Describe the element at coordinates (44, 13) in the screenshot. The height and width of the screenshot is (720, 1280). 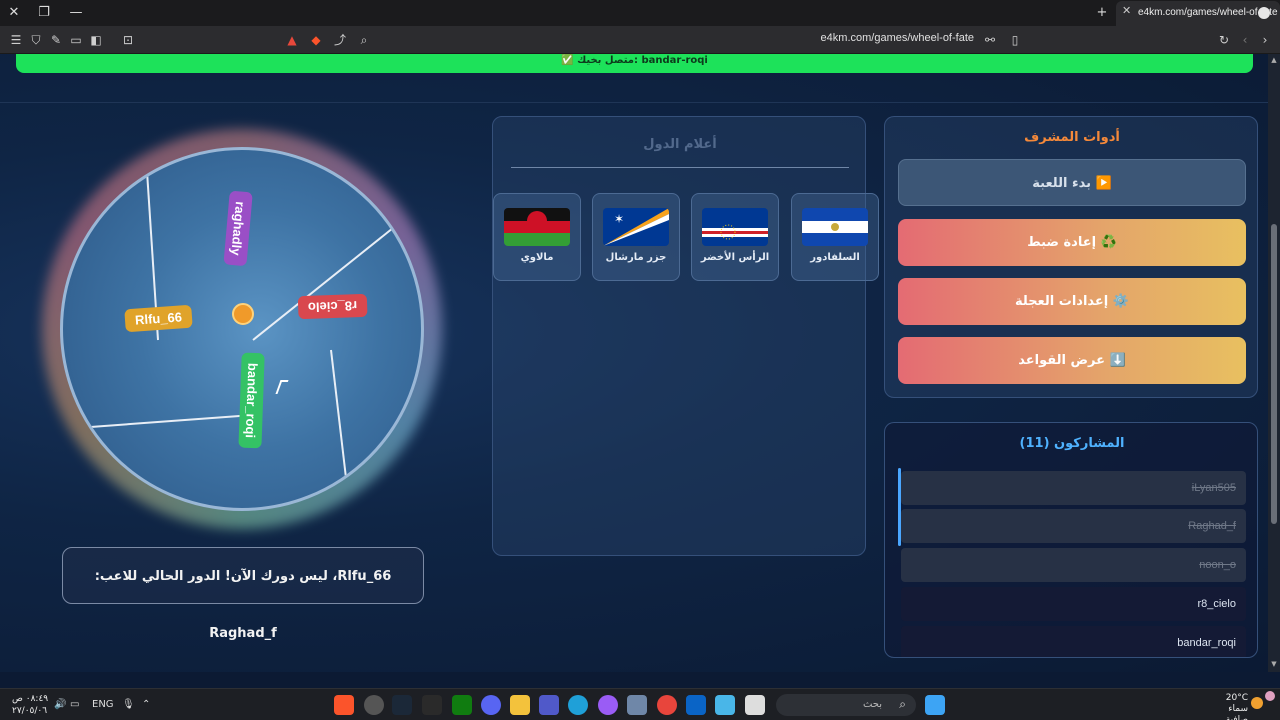
I see `restore-window-icon: ❐` at that location.